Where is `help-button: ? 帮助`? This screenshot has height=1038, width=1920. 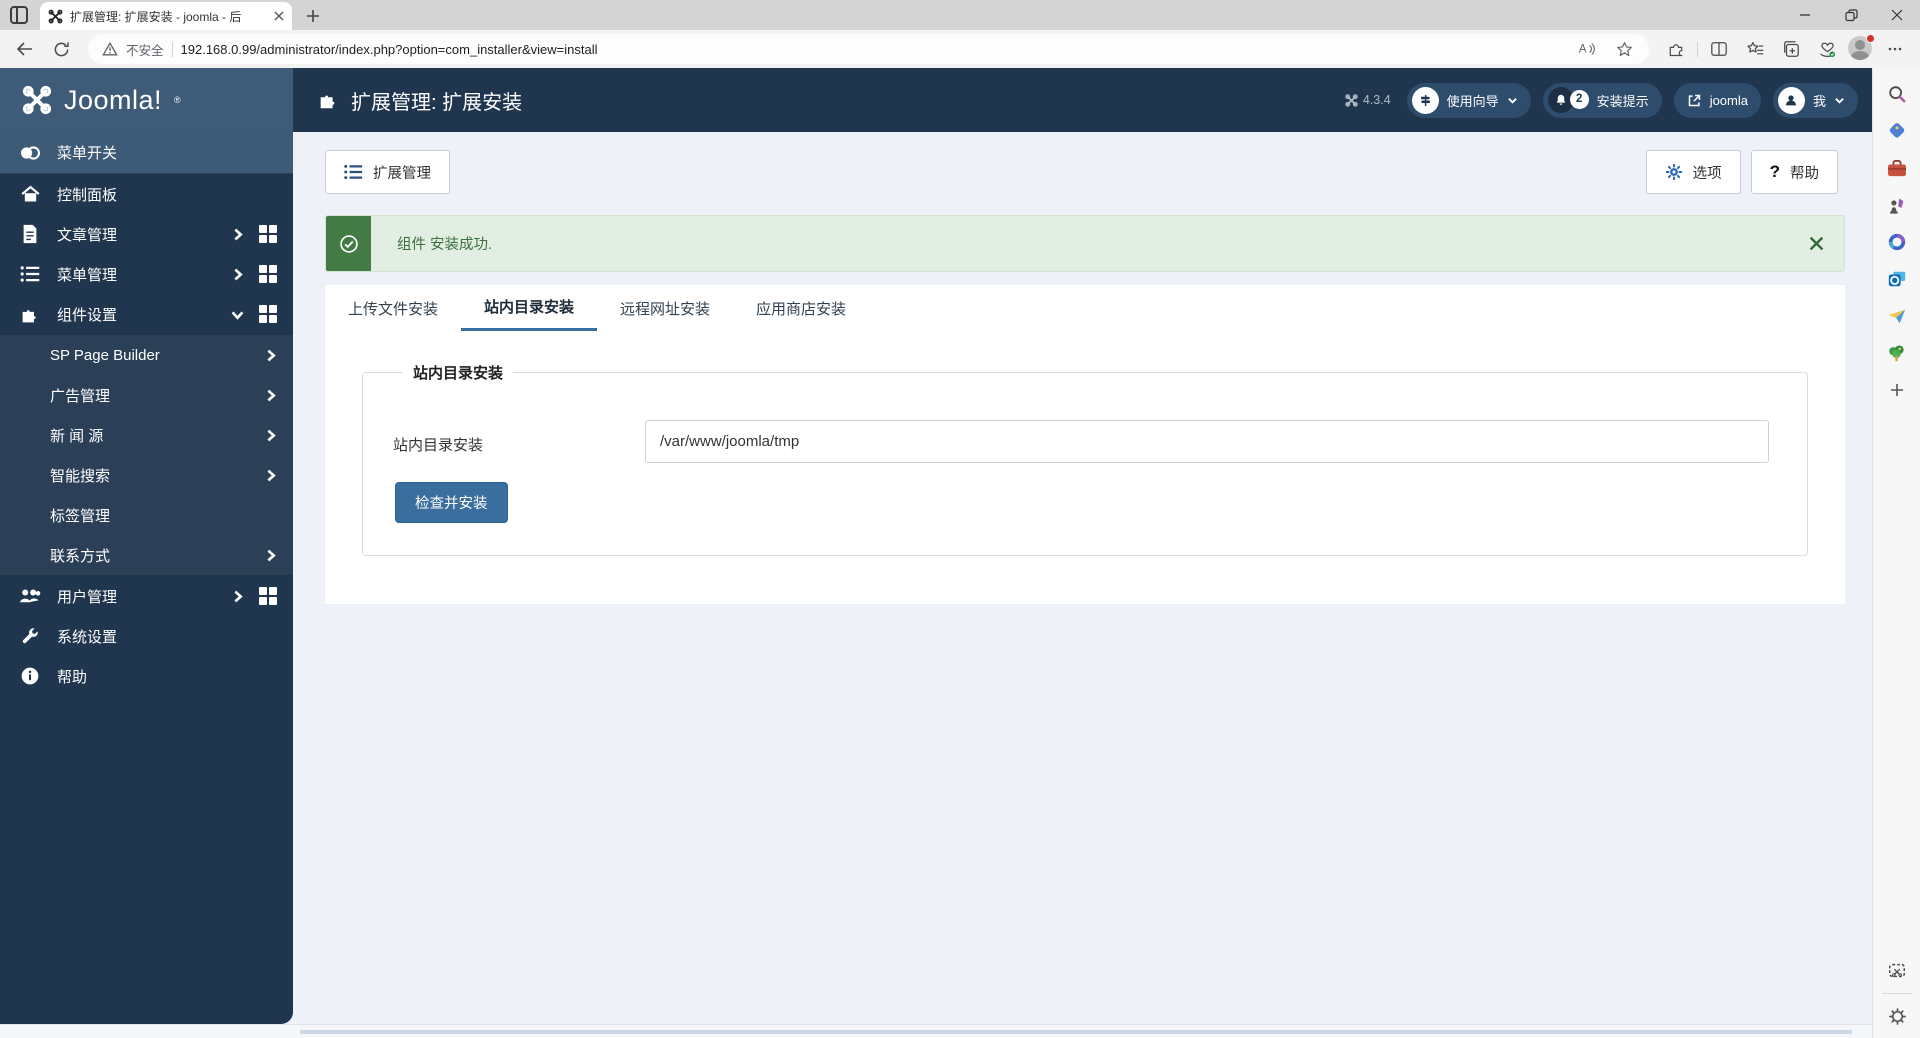
help-button: ? 帮助 is located at coordinates (1794, 172).